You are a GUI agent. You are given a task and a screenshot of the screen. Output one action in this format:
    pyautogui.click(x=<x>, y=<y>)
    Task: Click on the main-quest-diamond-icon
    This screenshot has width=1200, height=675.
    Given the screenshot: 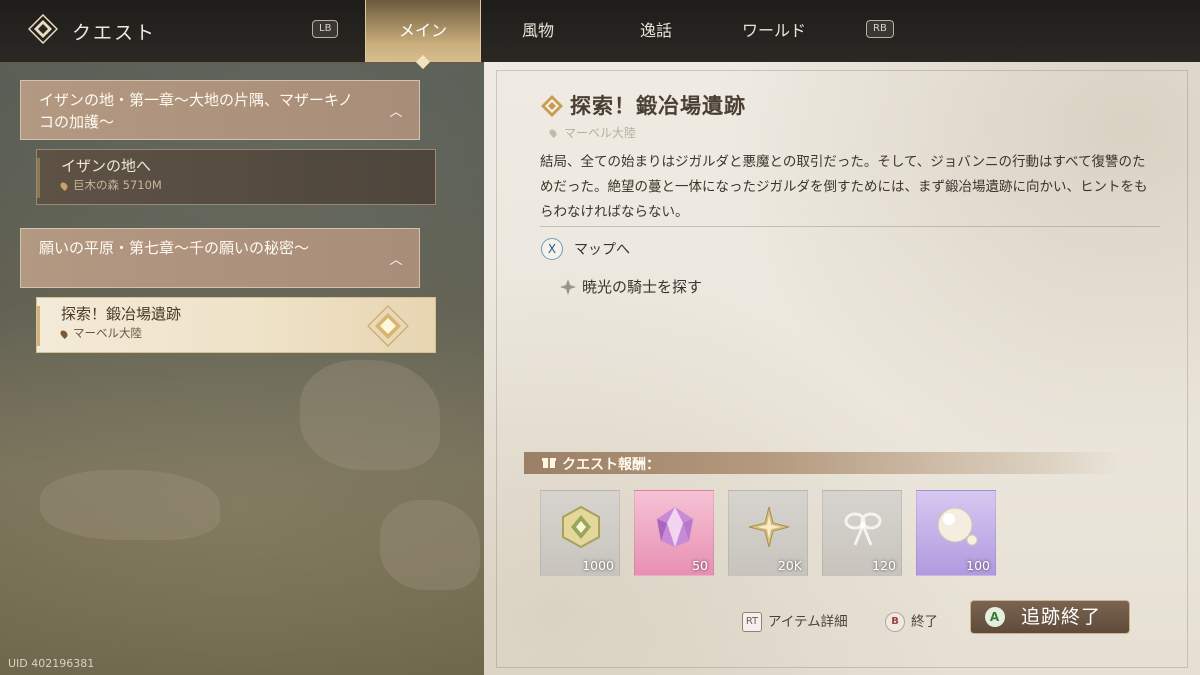 What is the action you would take?
    pyautogui.click(x=552, y=106)
    